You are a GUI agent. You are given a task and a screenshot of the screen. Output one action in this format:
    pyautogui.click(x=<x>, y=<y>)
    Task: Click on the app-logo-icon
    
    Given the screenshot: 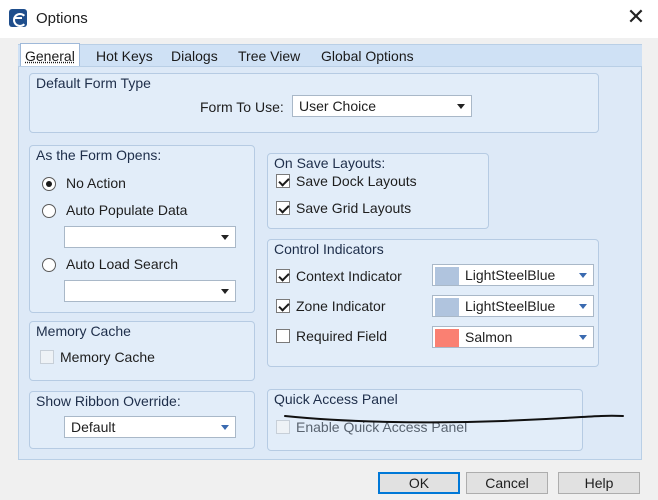 What is the action you would take?
    pyautogui.click(x=18, y=18)
    